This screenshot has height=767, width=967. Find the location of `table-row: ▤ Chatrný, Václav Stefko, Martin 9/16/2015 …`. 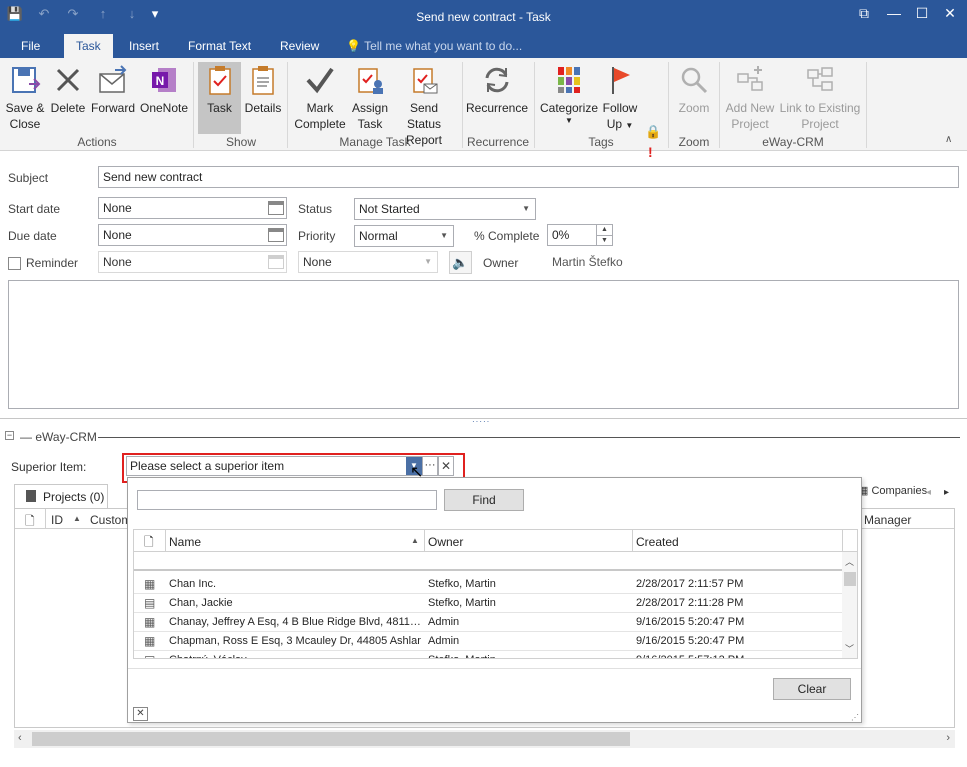

table-row: ▤ Chatrný, Václav Stefko, Martin 9/16/2015 … is located at coordinates (488, 654).